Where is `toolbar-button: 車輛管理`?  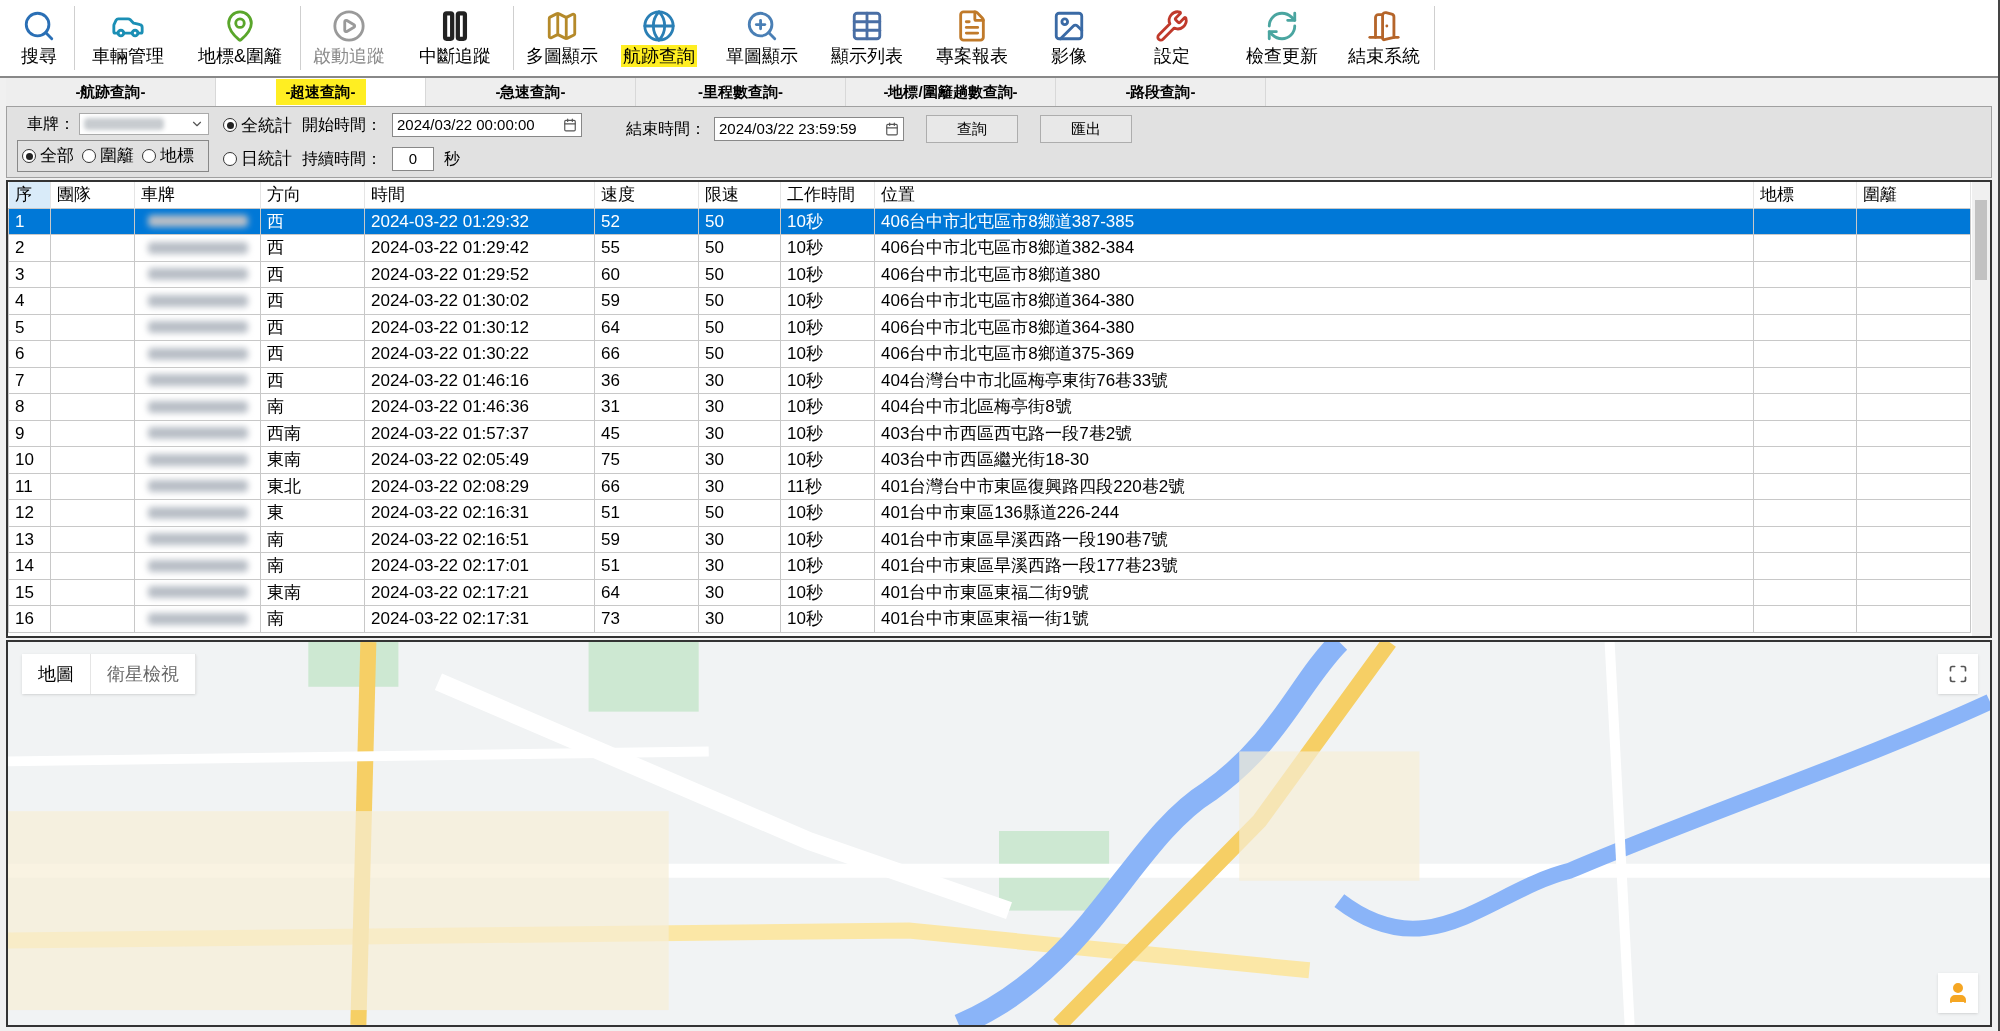
toolbar-button: 車輛管理 is located at coordinates (127, 38).